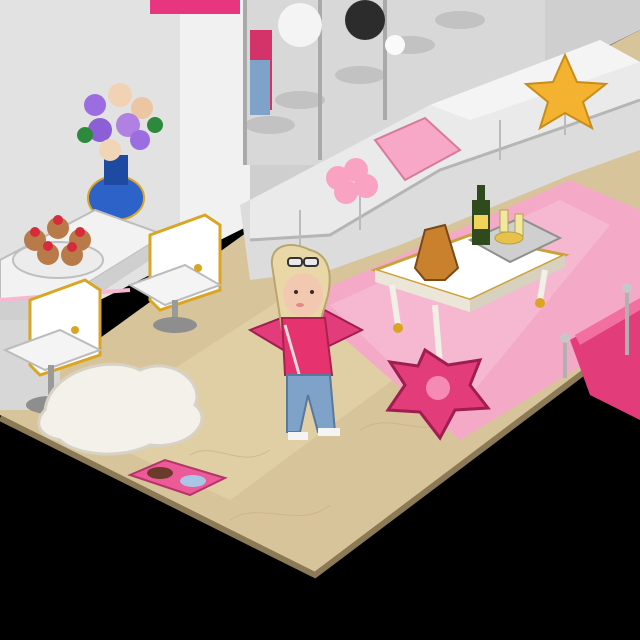 This screenshot has height=640, width=640. What do you see at coordinates (395, 45) in the screenshot?
I see `cabinet-bunny-icon` at bounding box center [395, 45].